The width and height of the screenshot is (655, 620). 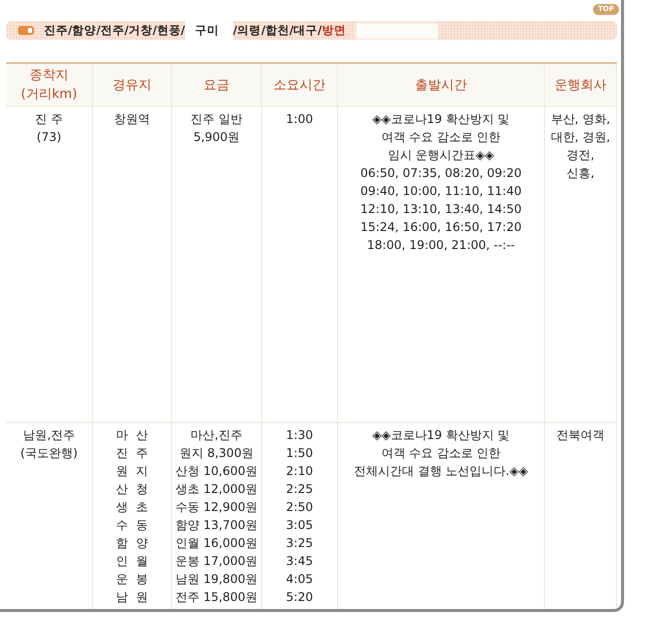 I want to click on table-cell-text: 09:40, 10:00, 11:10, 11:40, so click(x=441, y=191).